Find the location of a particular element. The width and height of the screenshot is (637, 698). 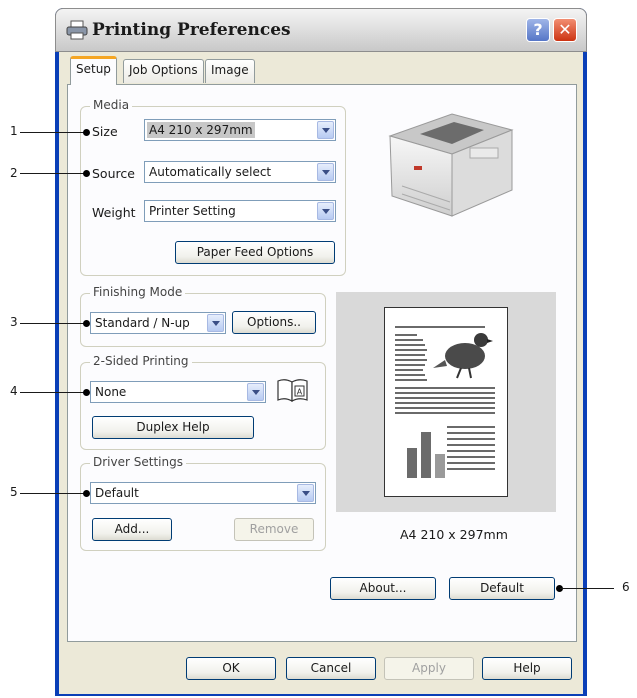

callout-5-dot is located at coordinates (86, 493).